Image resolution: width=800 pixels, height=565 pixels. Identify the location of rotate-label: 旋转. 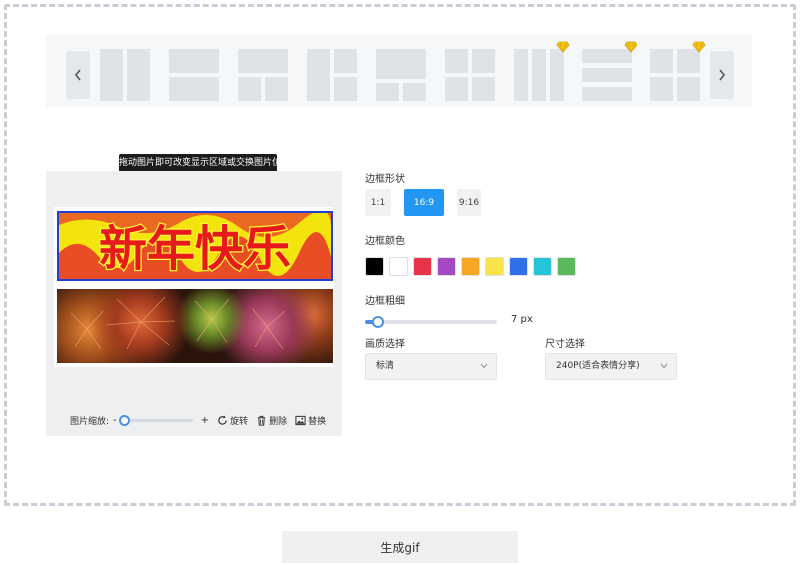
(239, 421).